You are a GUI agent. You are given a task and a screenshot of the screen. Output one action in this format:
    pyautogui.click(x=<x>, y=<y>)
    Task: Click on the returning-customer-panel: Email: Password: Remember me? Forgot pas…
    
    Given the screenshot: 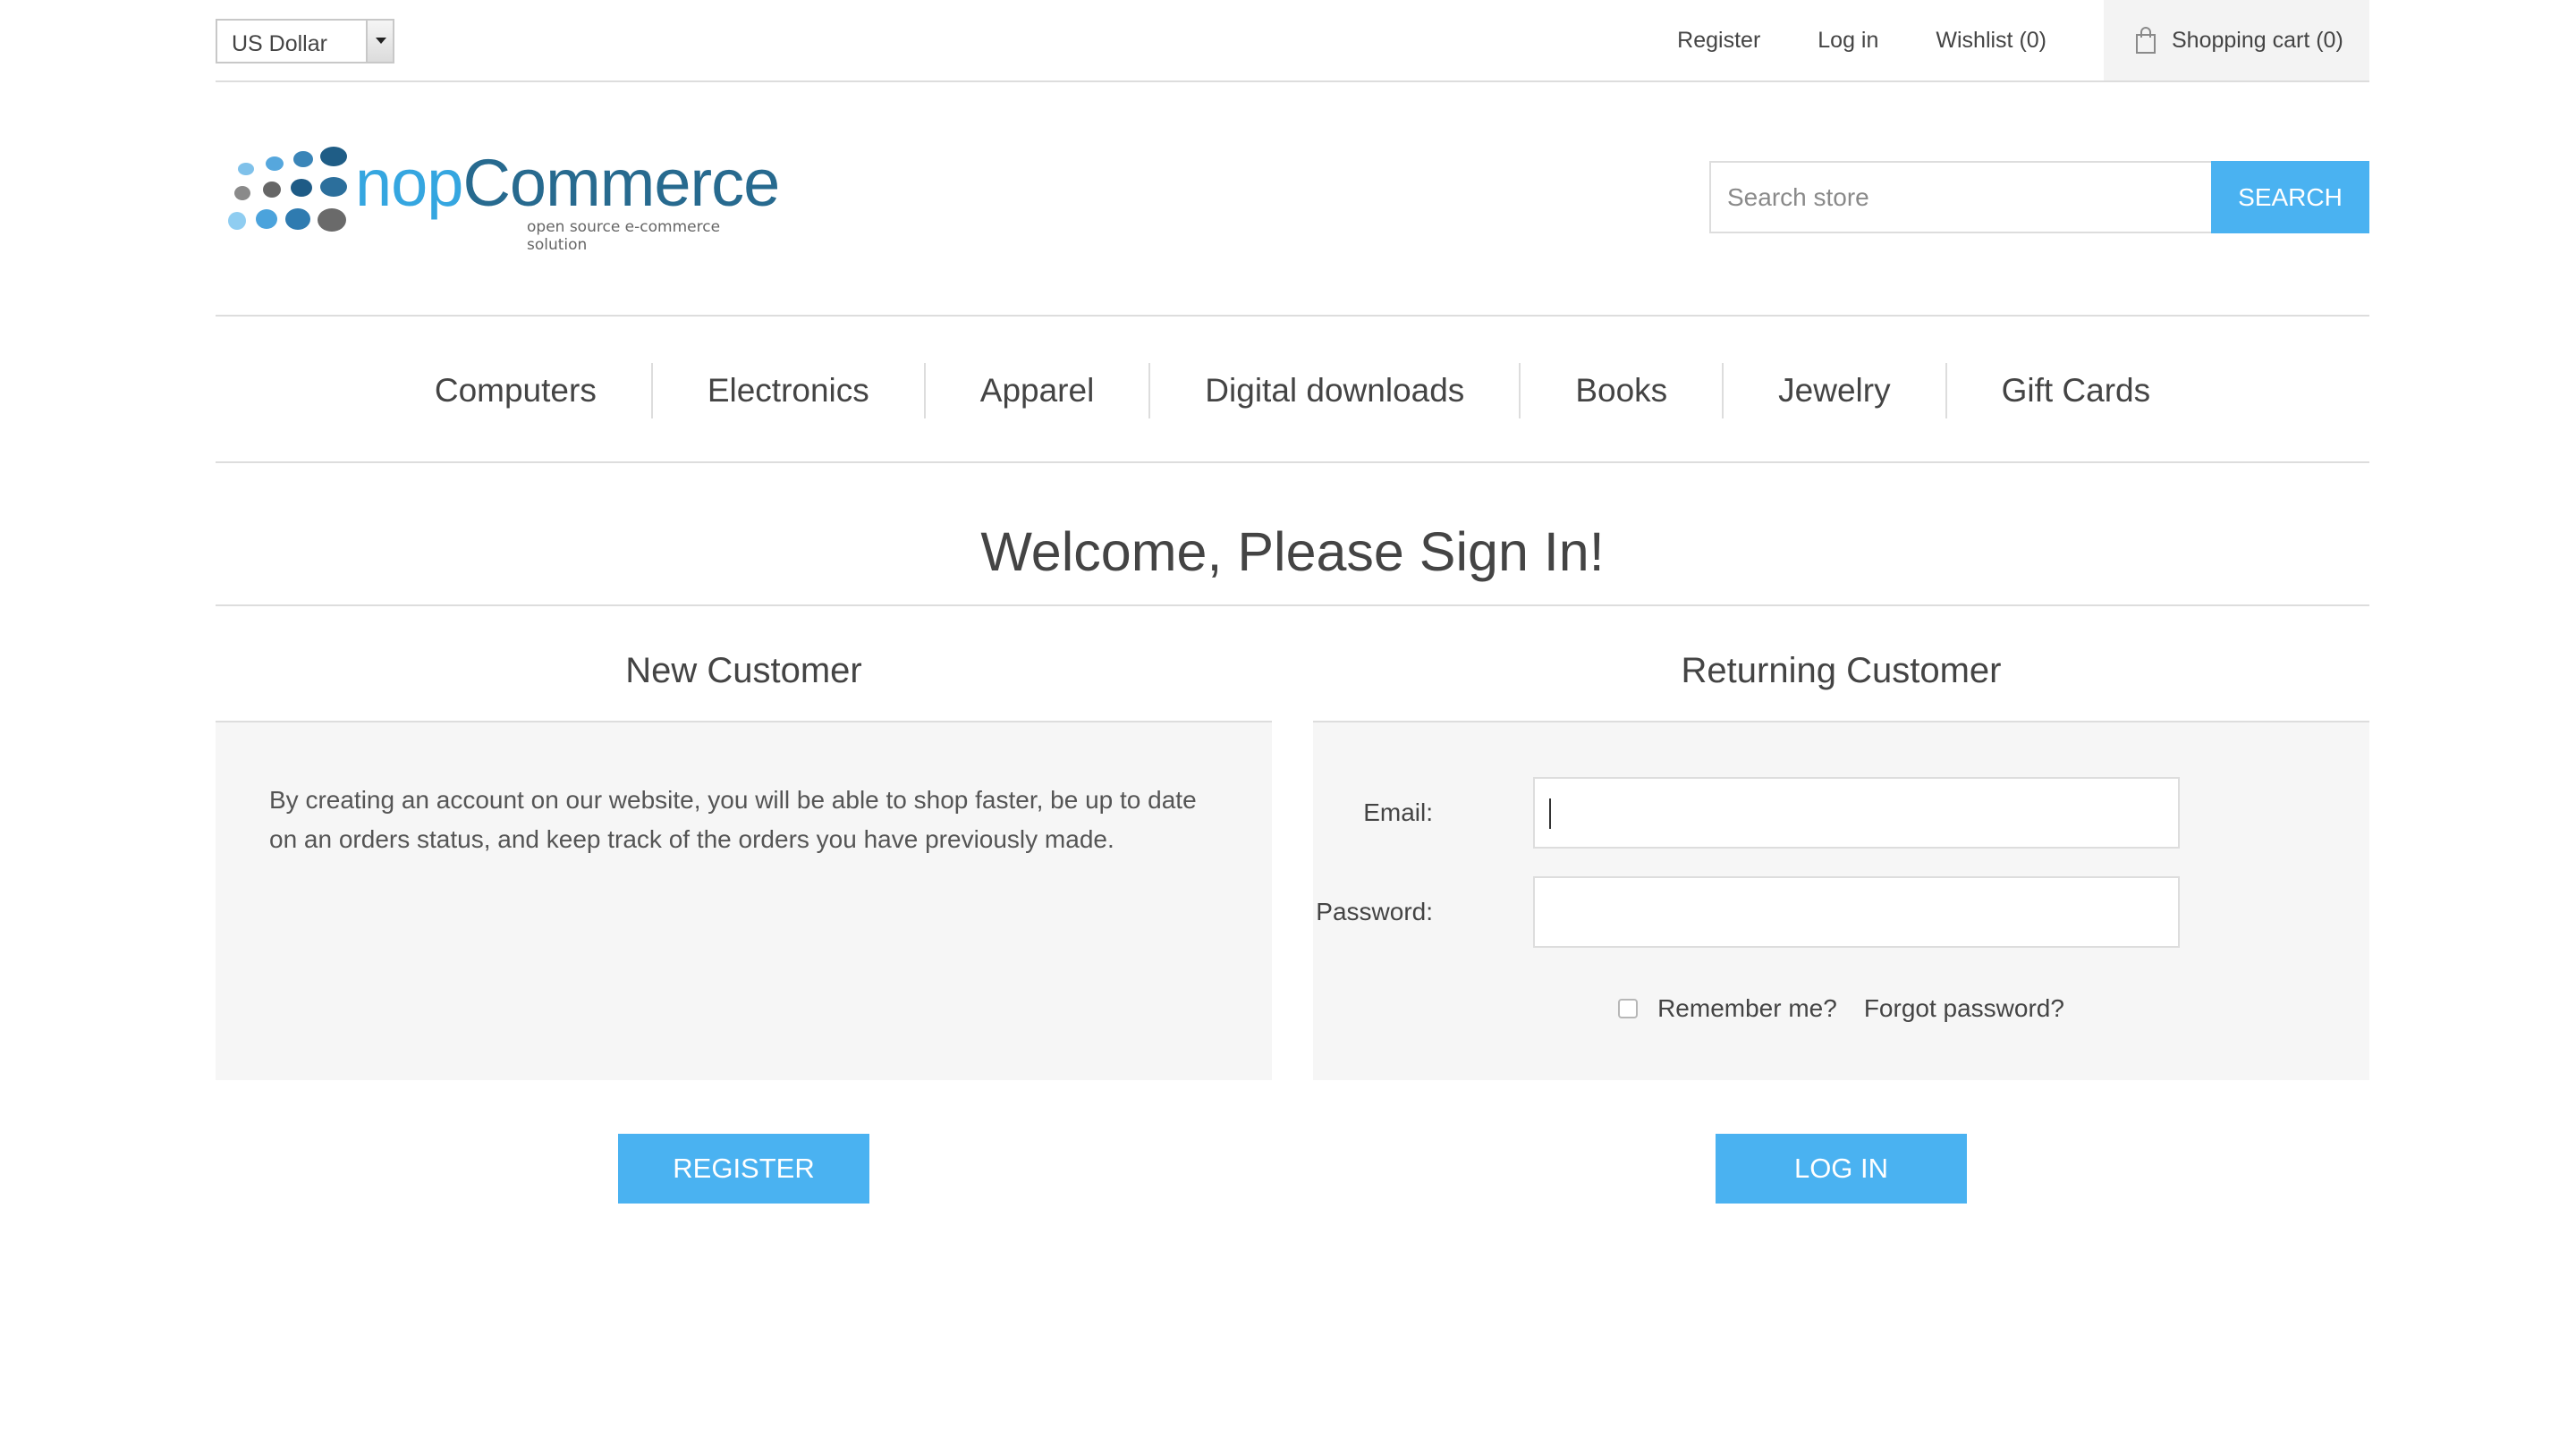 What is the action you would take?
    pyautogui.click(x=1841, y=901)
    